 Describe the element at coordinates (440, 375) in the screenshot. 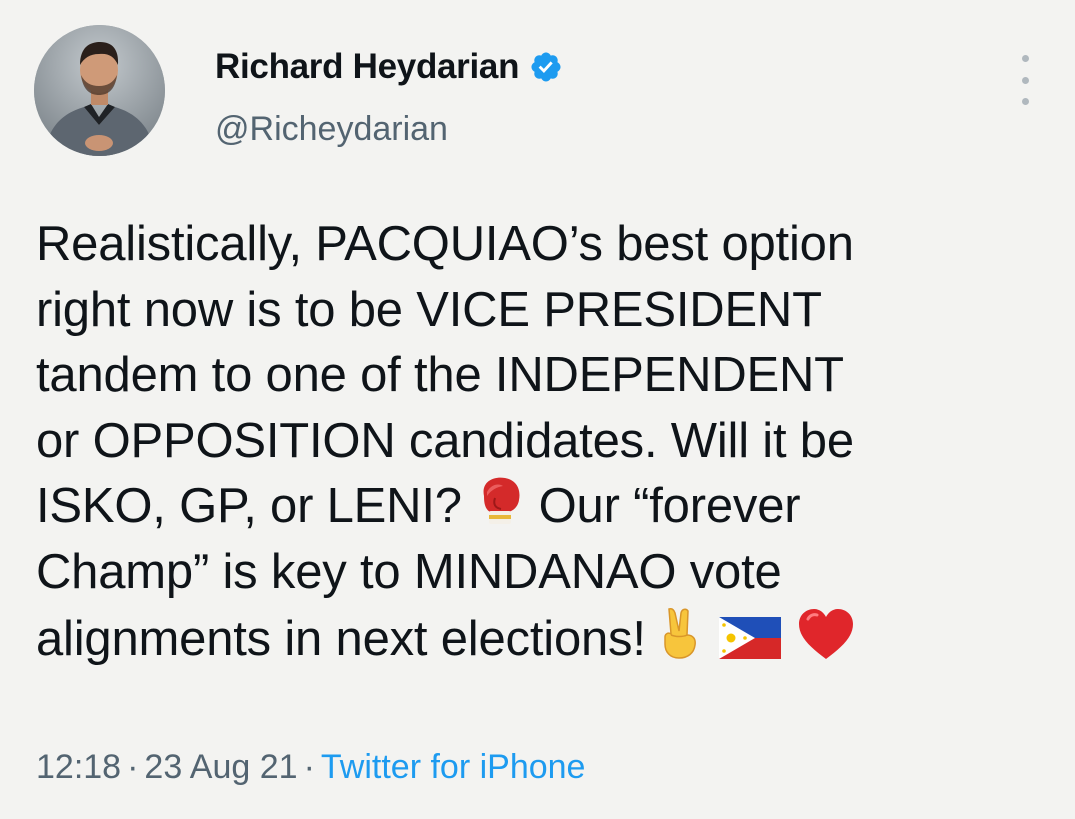

I see `tweet-line: tandem to one of the INDEPENDENT` at that location.